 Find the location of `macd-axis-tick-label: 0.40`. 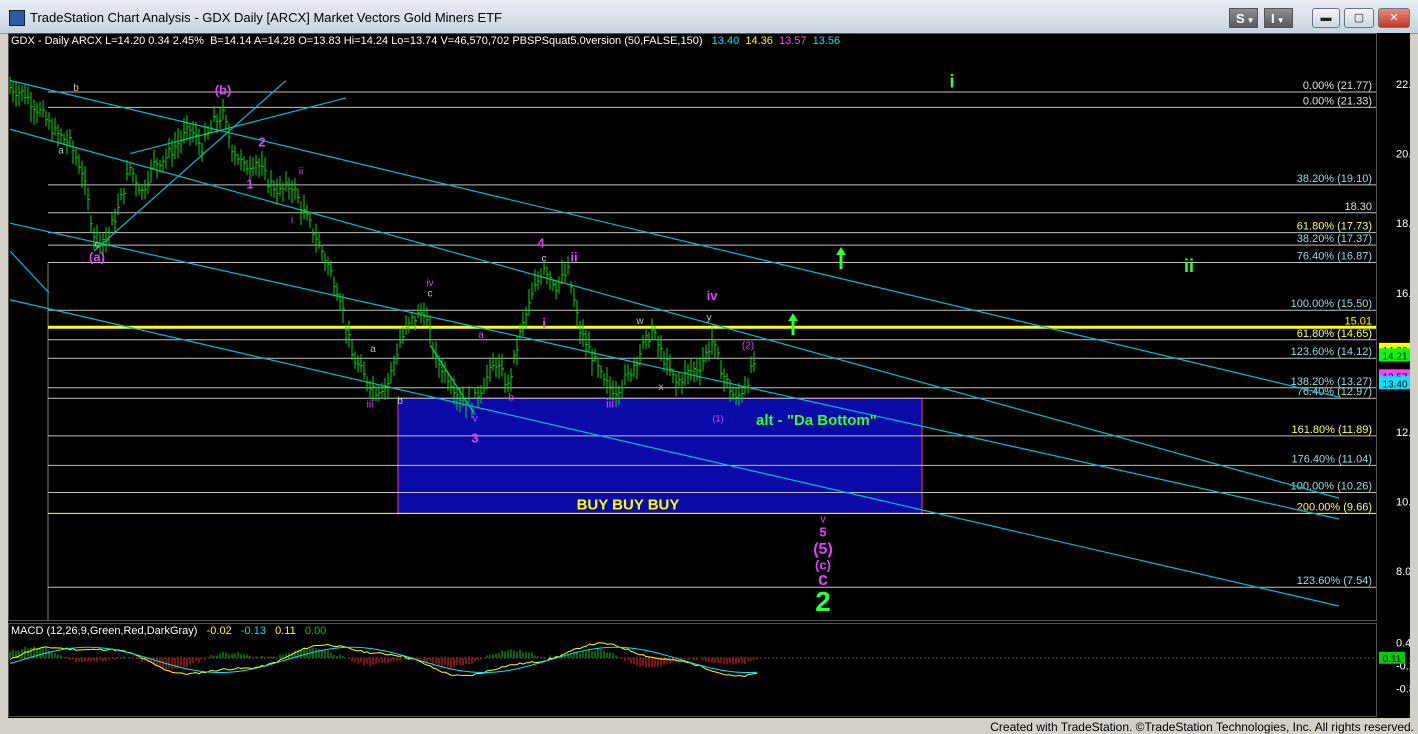

macd-axis-tick-label: 0.40 is located at coordinates (1403, 644).